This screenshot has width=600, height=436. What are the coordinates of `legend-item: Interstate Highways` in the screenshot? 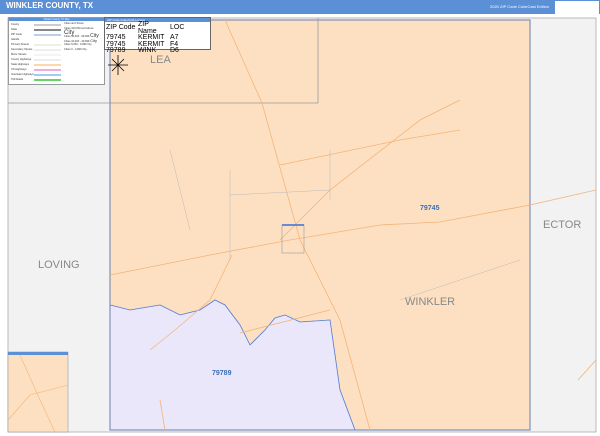 It's located at (22, 74).